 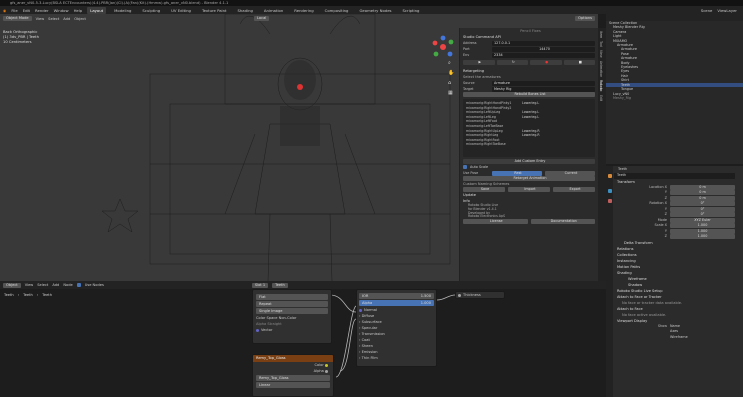 I want to click on vp-menu-select: Select, so click(x=53, y=19).